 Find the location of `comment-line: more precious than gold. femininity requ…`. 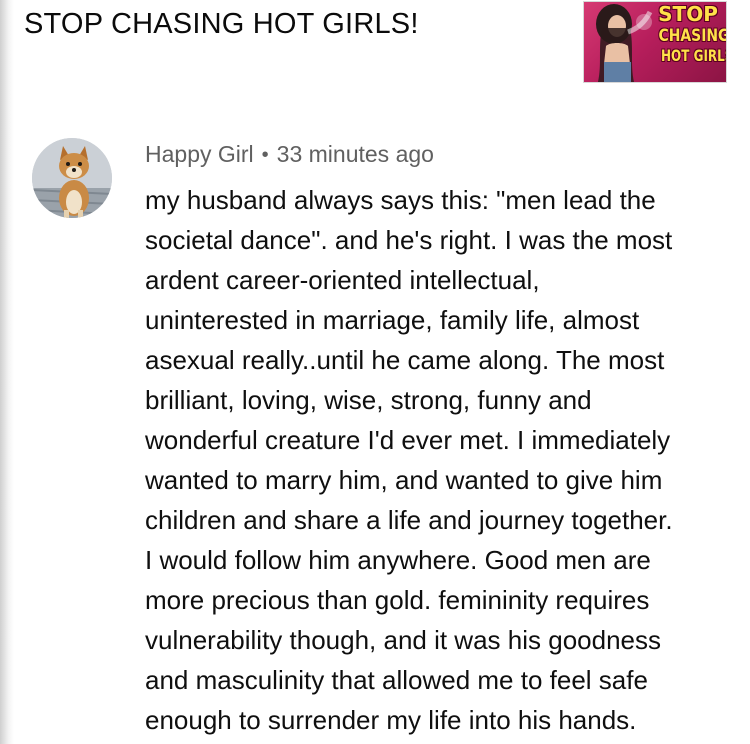

comment-line: more precious than gold. femininity requ… is located at coordinates (397, 600).